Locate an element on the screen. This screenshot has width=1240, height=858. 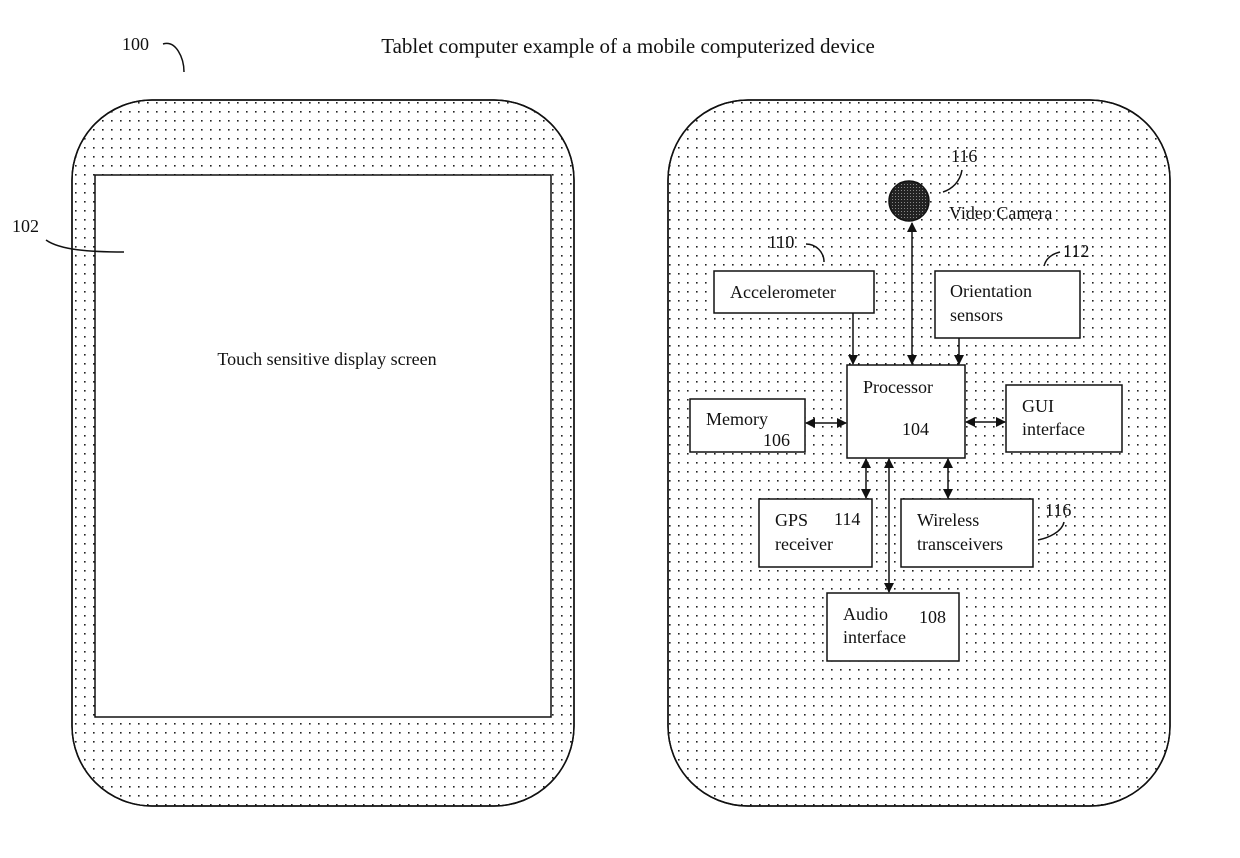
block-memory: Memory 106 is located at coordinates (747, 425).